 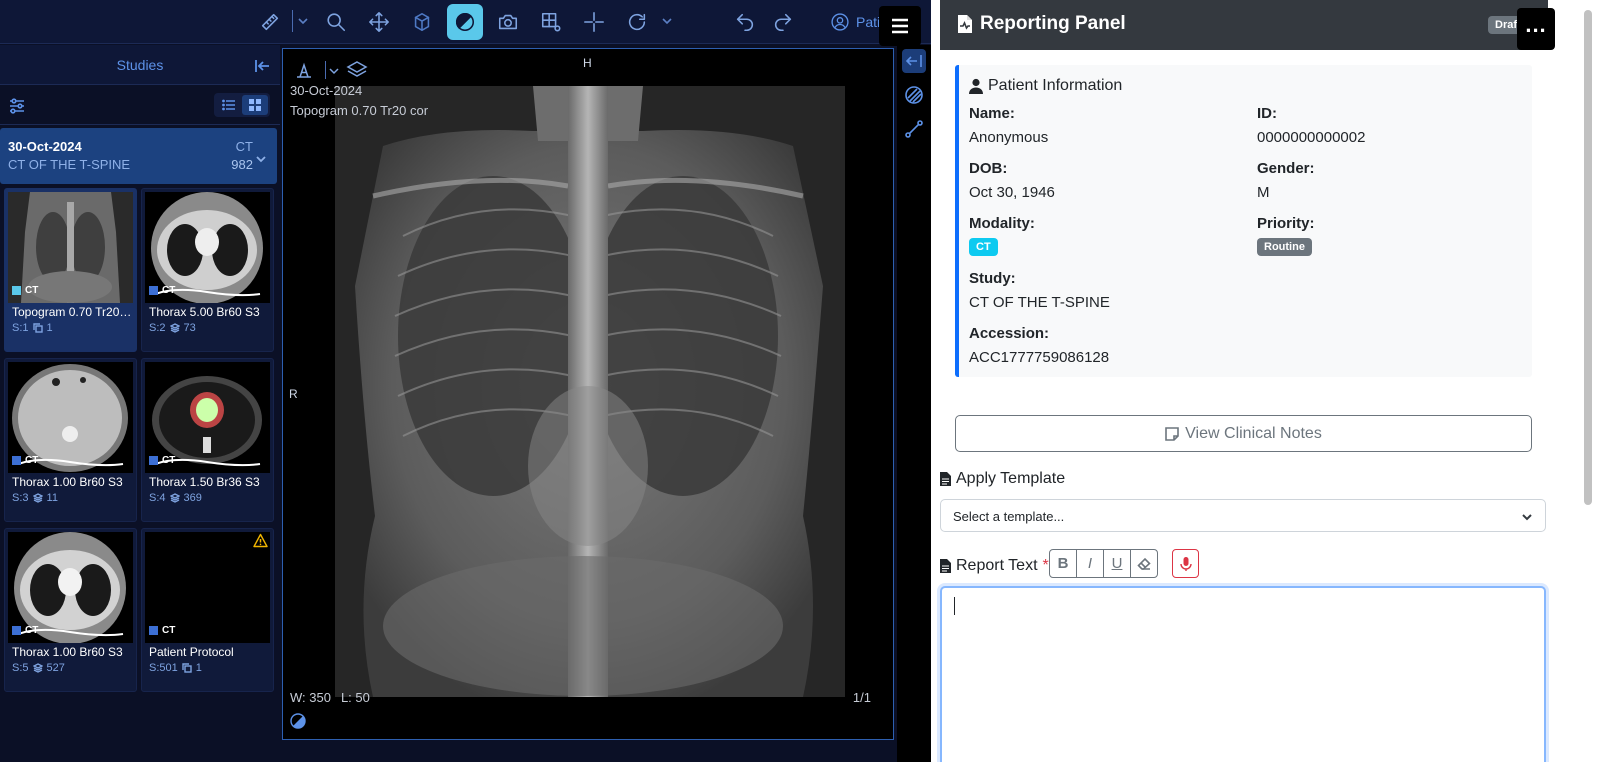 I want to click on hatch-fill-icon, so click(x=914, y=95).